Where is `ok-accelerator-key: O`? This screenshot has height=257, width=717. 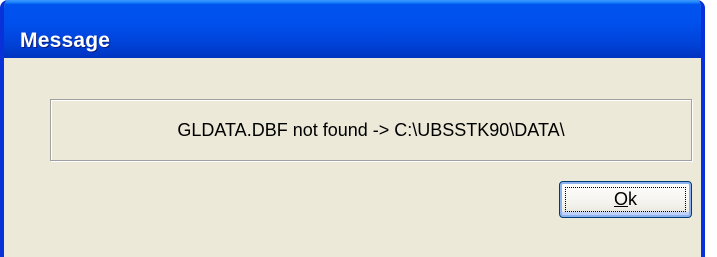 ok-accelerator-key: O is located at coordinates (620, 199).